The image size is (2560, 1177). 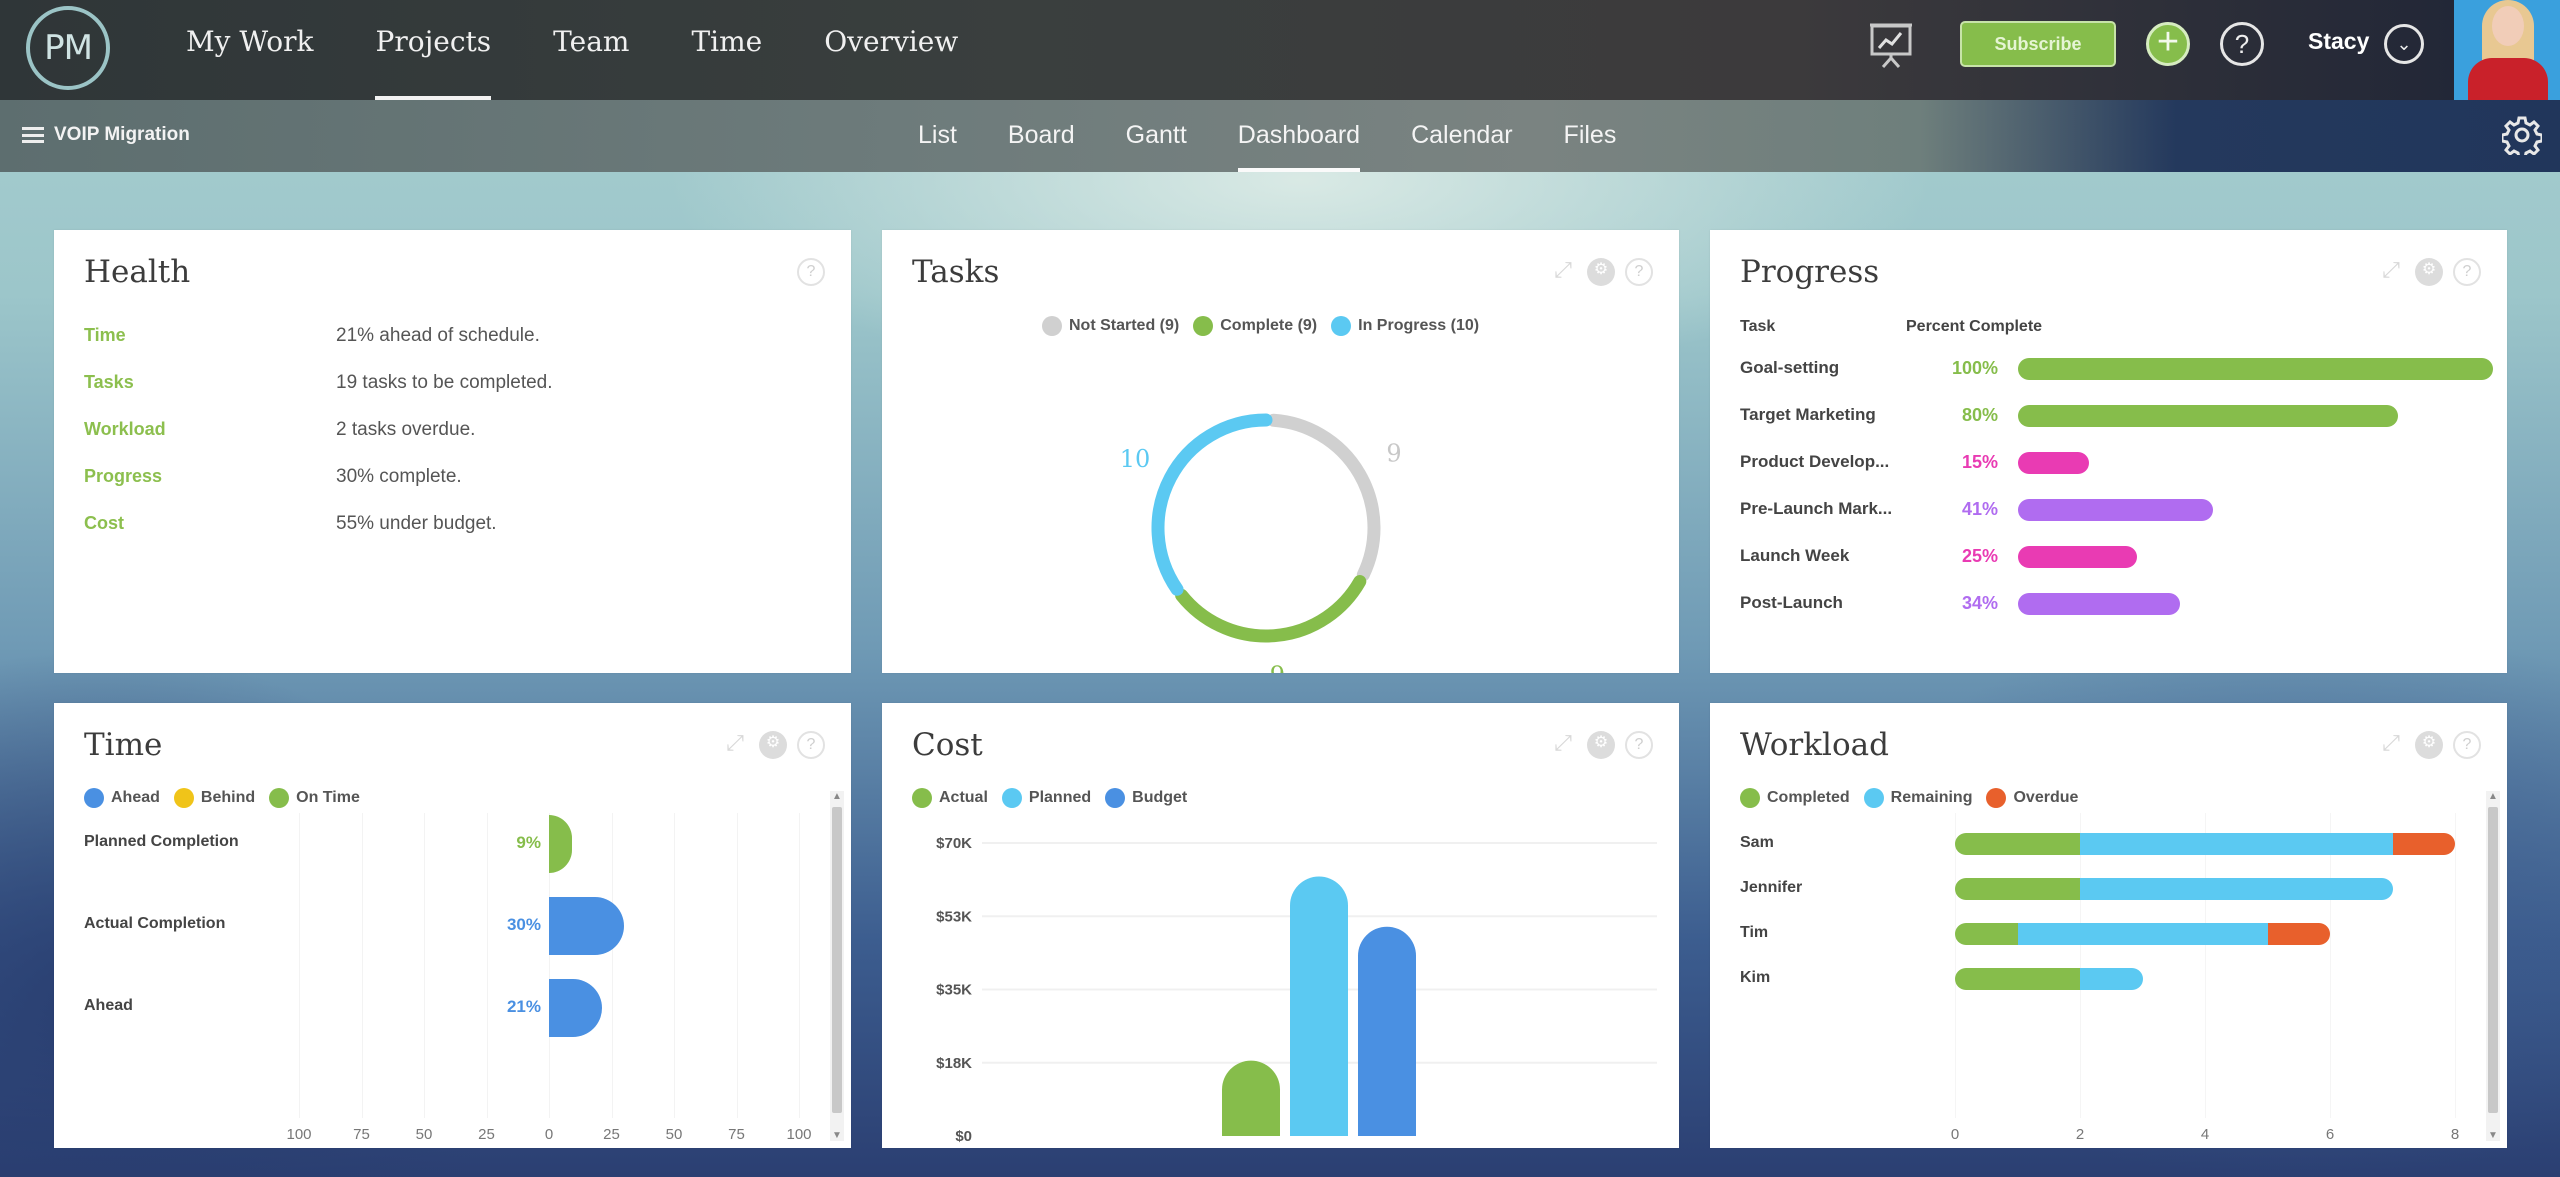 I want to click on time-bar-ahead, so click(x=575, y=1008).